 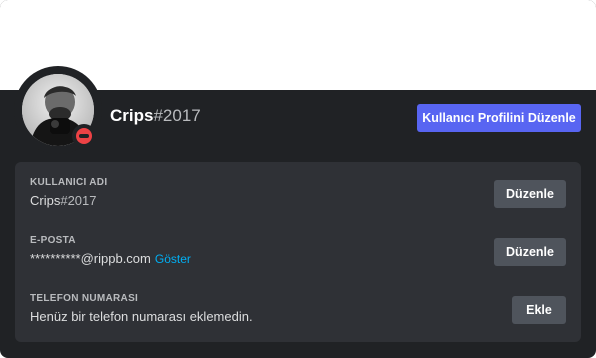 I want to click on email-field-value: **********@rippb.com Göster, so click(x=110, y=258).